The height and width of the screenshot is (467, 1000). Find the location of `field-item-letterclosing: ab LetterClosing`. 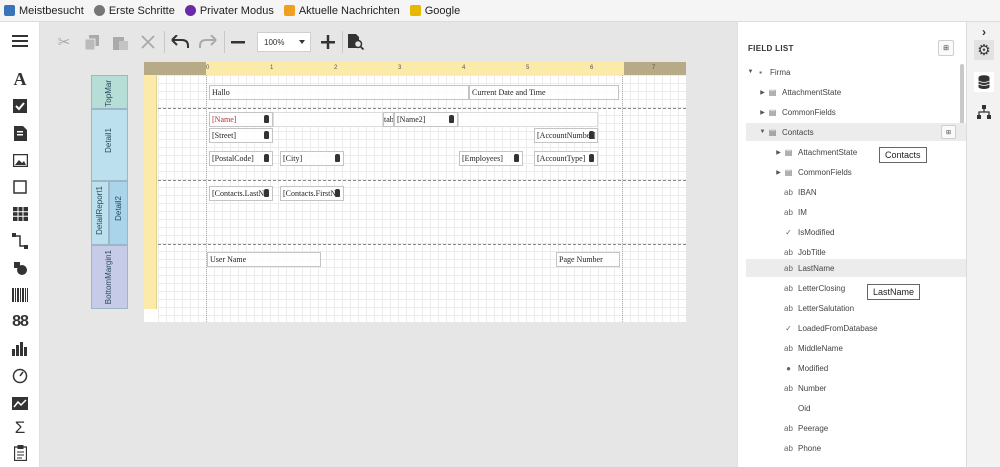

field-item-letterclosing: ab LetterClosing is located at coordinates (856, 288).